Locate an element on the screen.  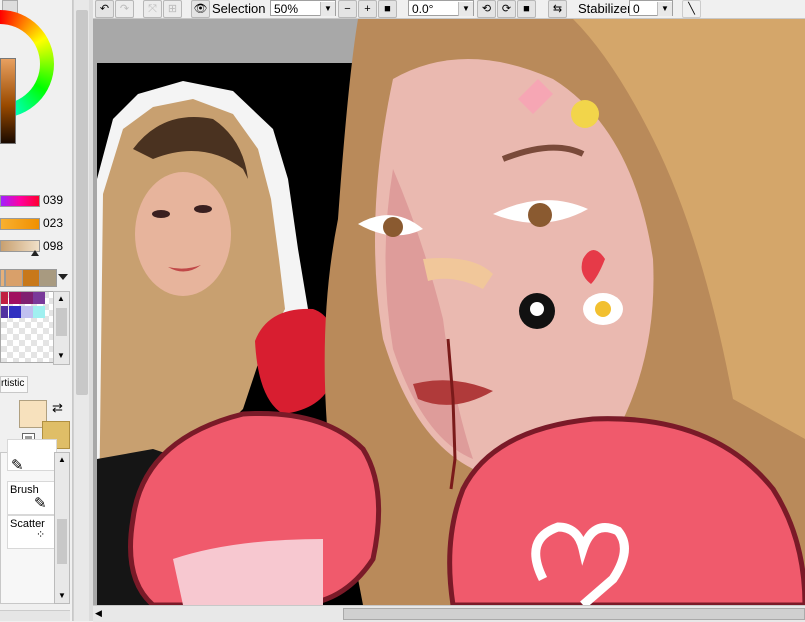
invert-selection-button: ⊞ is located at coordinates (172, 9).